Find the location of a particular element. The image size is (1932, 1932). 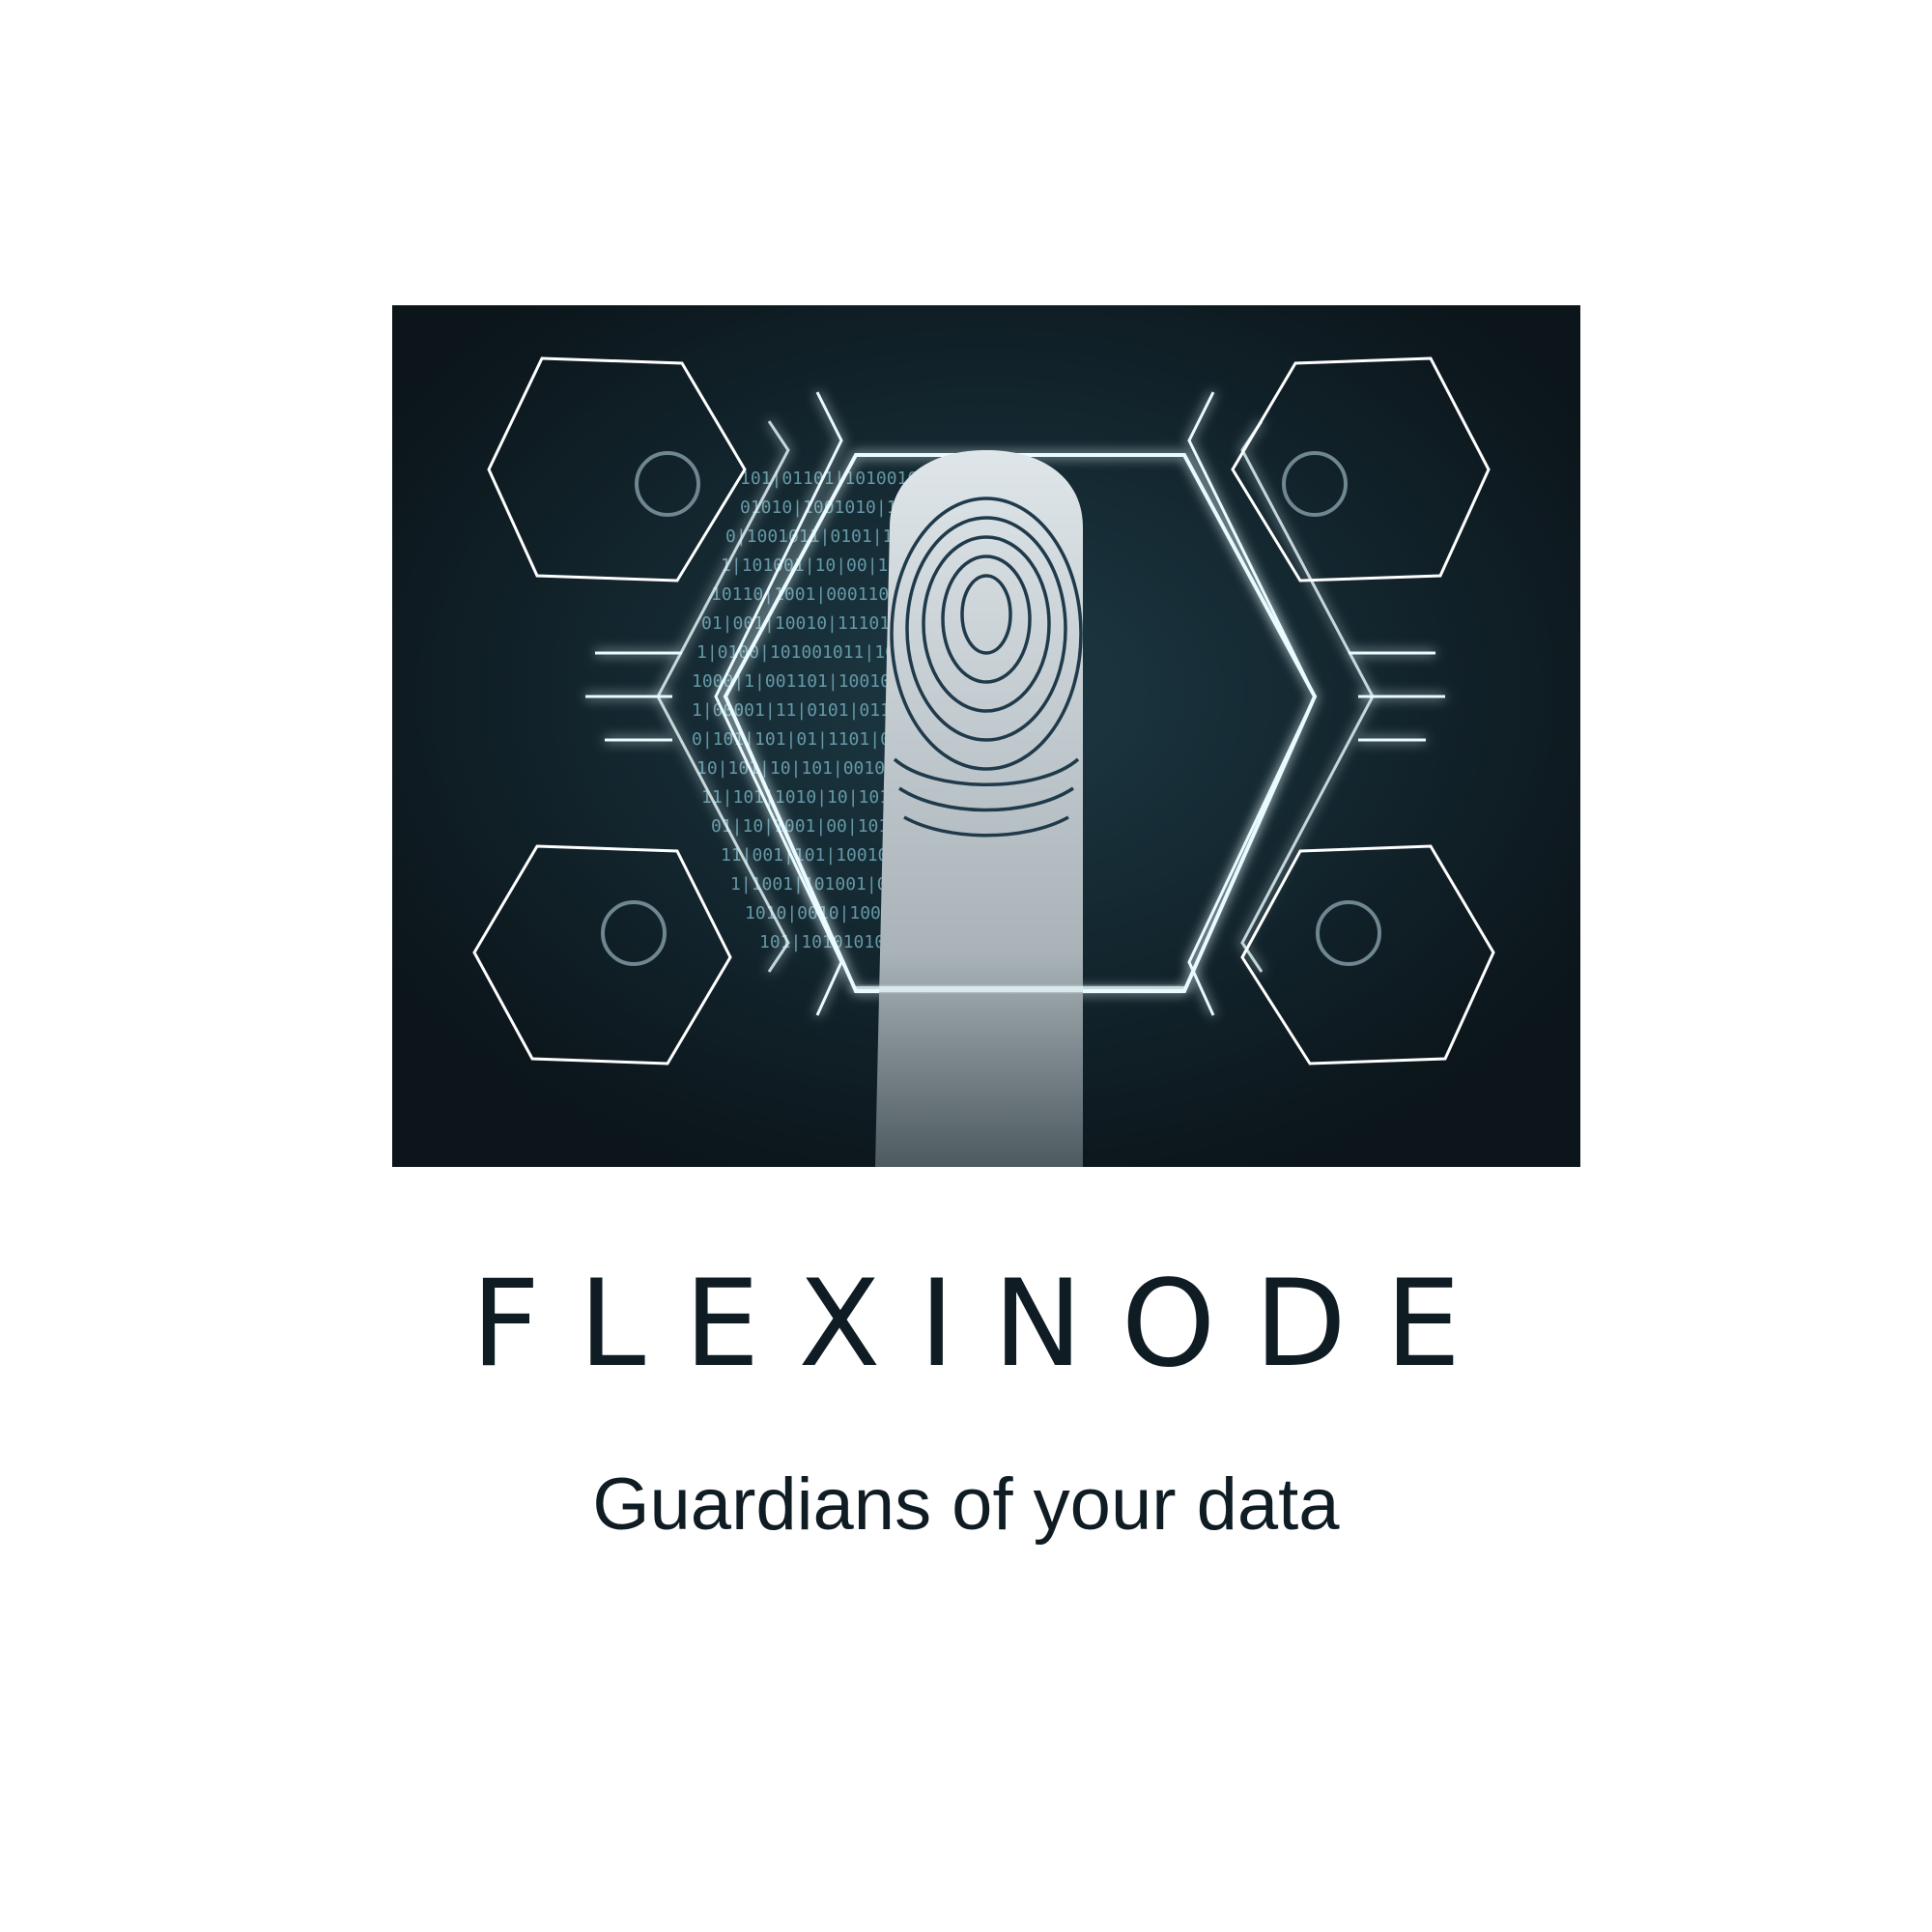

brand-tagline: Guardians of your data is located at coordinates (966, 1504).